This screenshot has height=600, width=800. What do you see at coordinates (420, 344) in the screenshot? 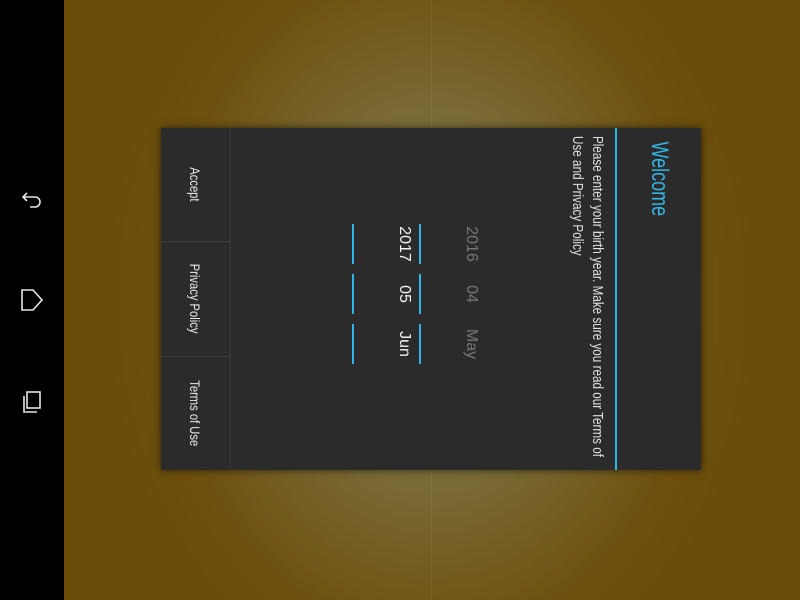
I see `month-divider-top` at bounding box center [420, 344].